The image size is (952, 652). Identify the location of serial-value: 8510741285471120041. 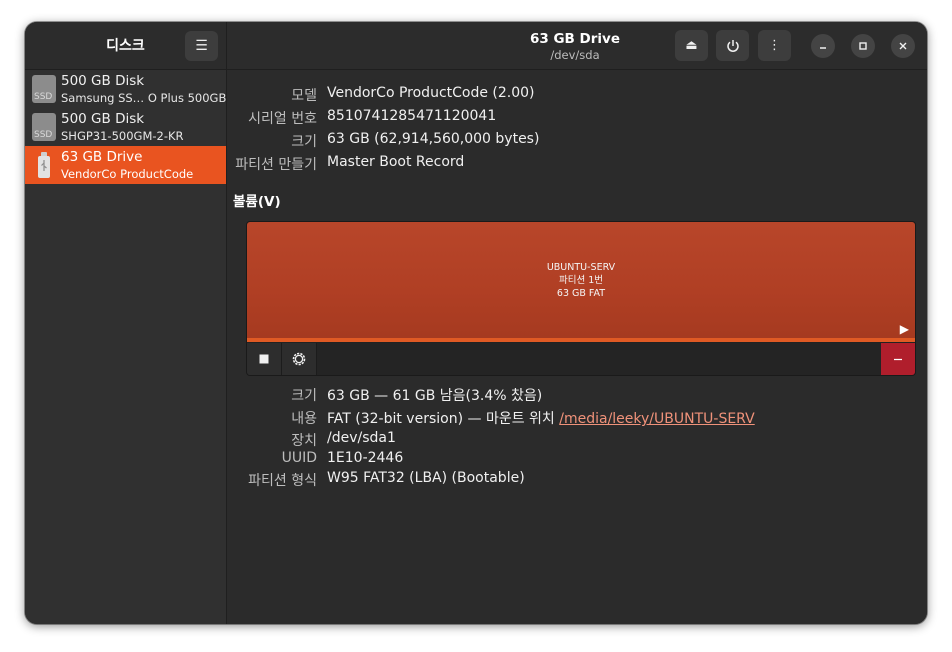
(412, 116).